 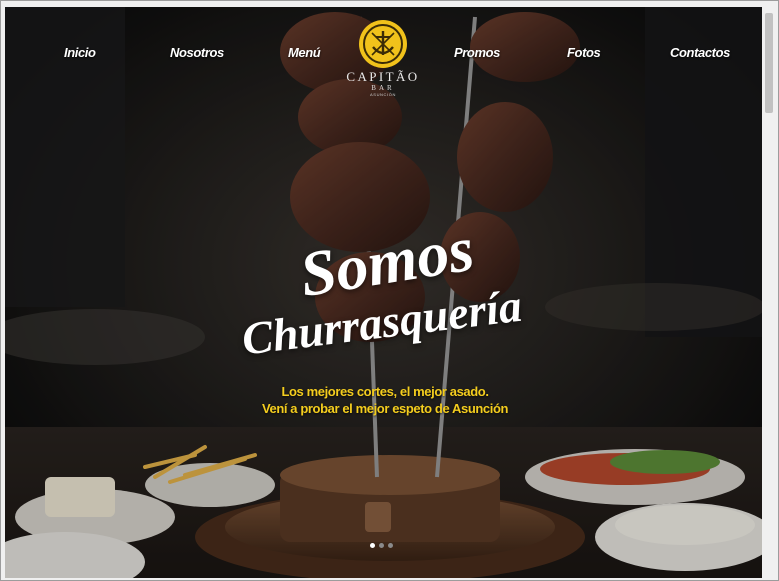 What do you see at coordinates (383, 44) in the screenshot?
I see `anchor-emblem-icon` at bounding box center [383, 44].